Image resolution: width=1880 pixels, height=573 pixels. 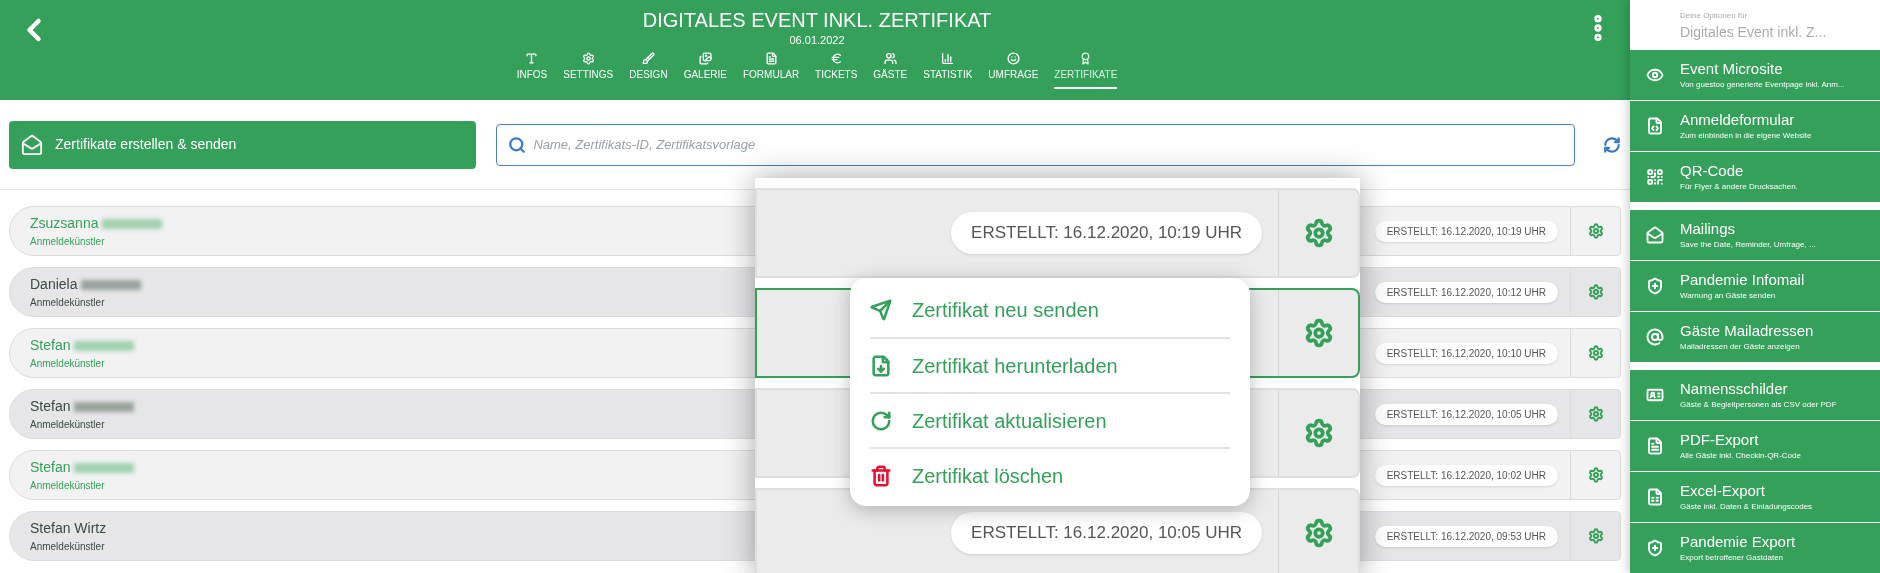 I want to click on nav-tab: GÄSTE, so click(x=890, y=70).